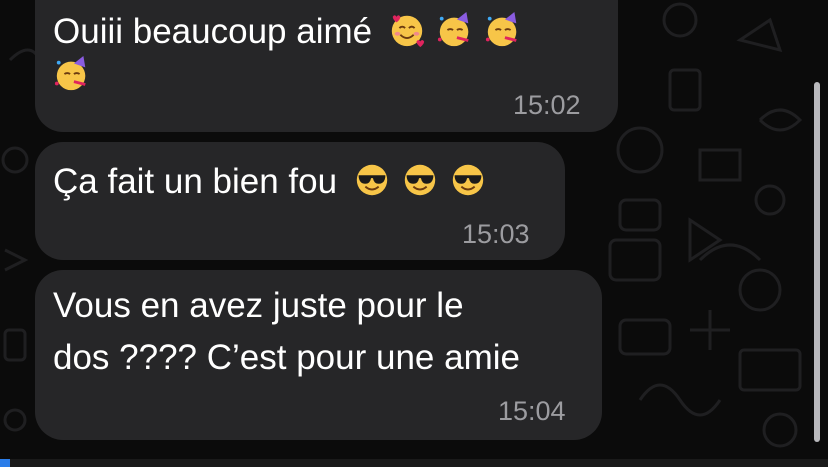 The image size is (828, 467). What do you see at coordinates (414, 463) in the screenshot?
I see `bottom-strip` at bounding box center [414, 463].